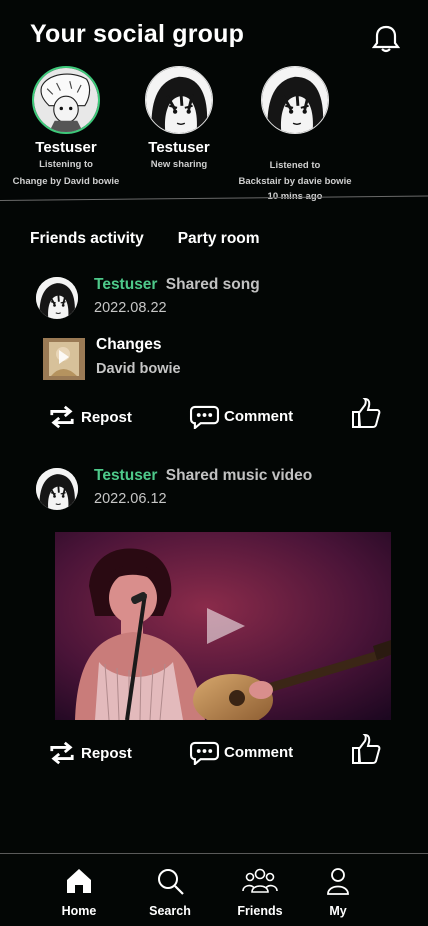 Image resolution: width=428 pixels, height=926 pixels. I want to click on page-title: Your social group, so click(137, 34).